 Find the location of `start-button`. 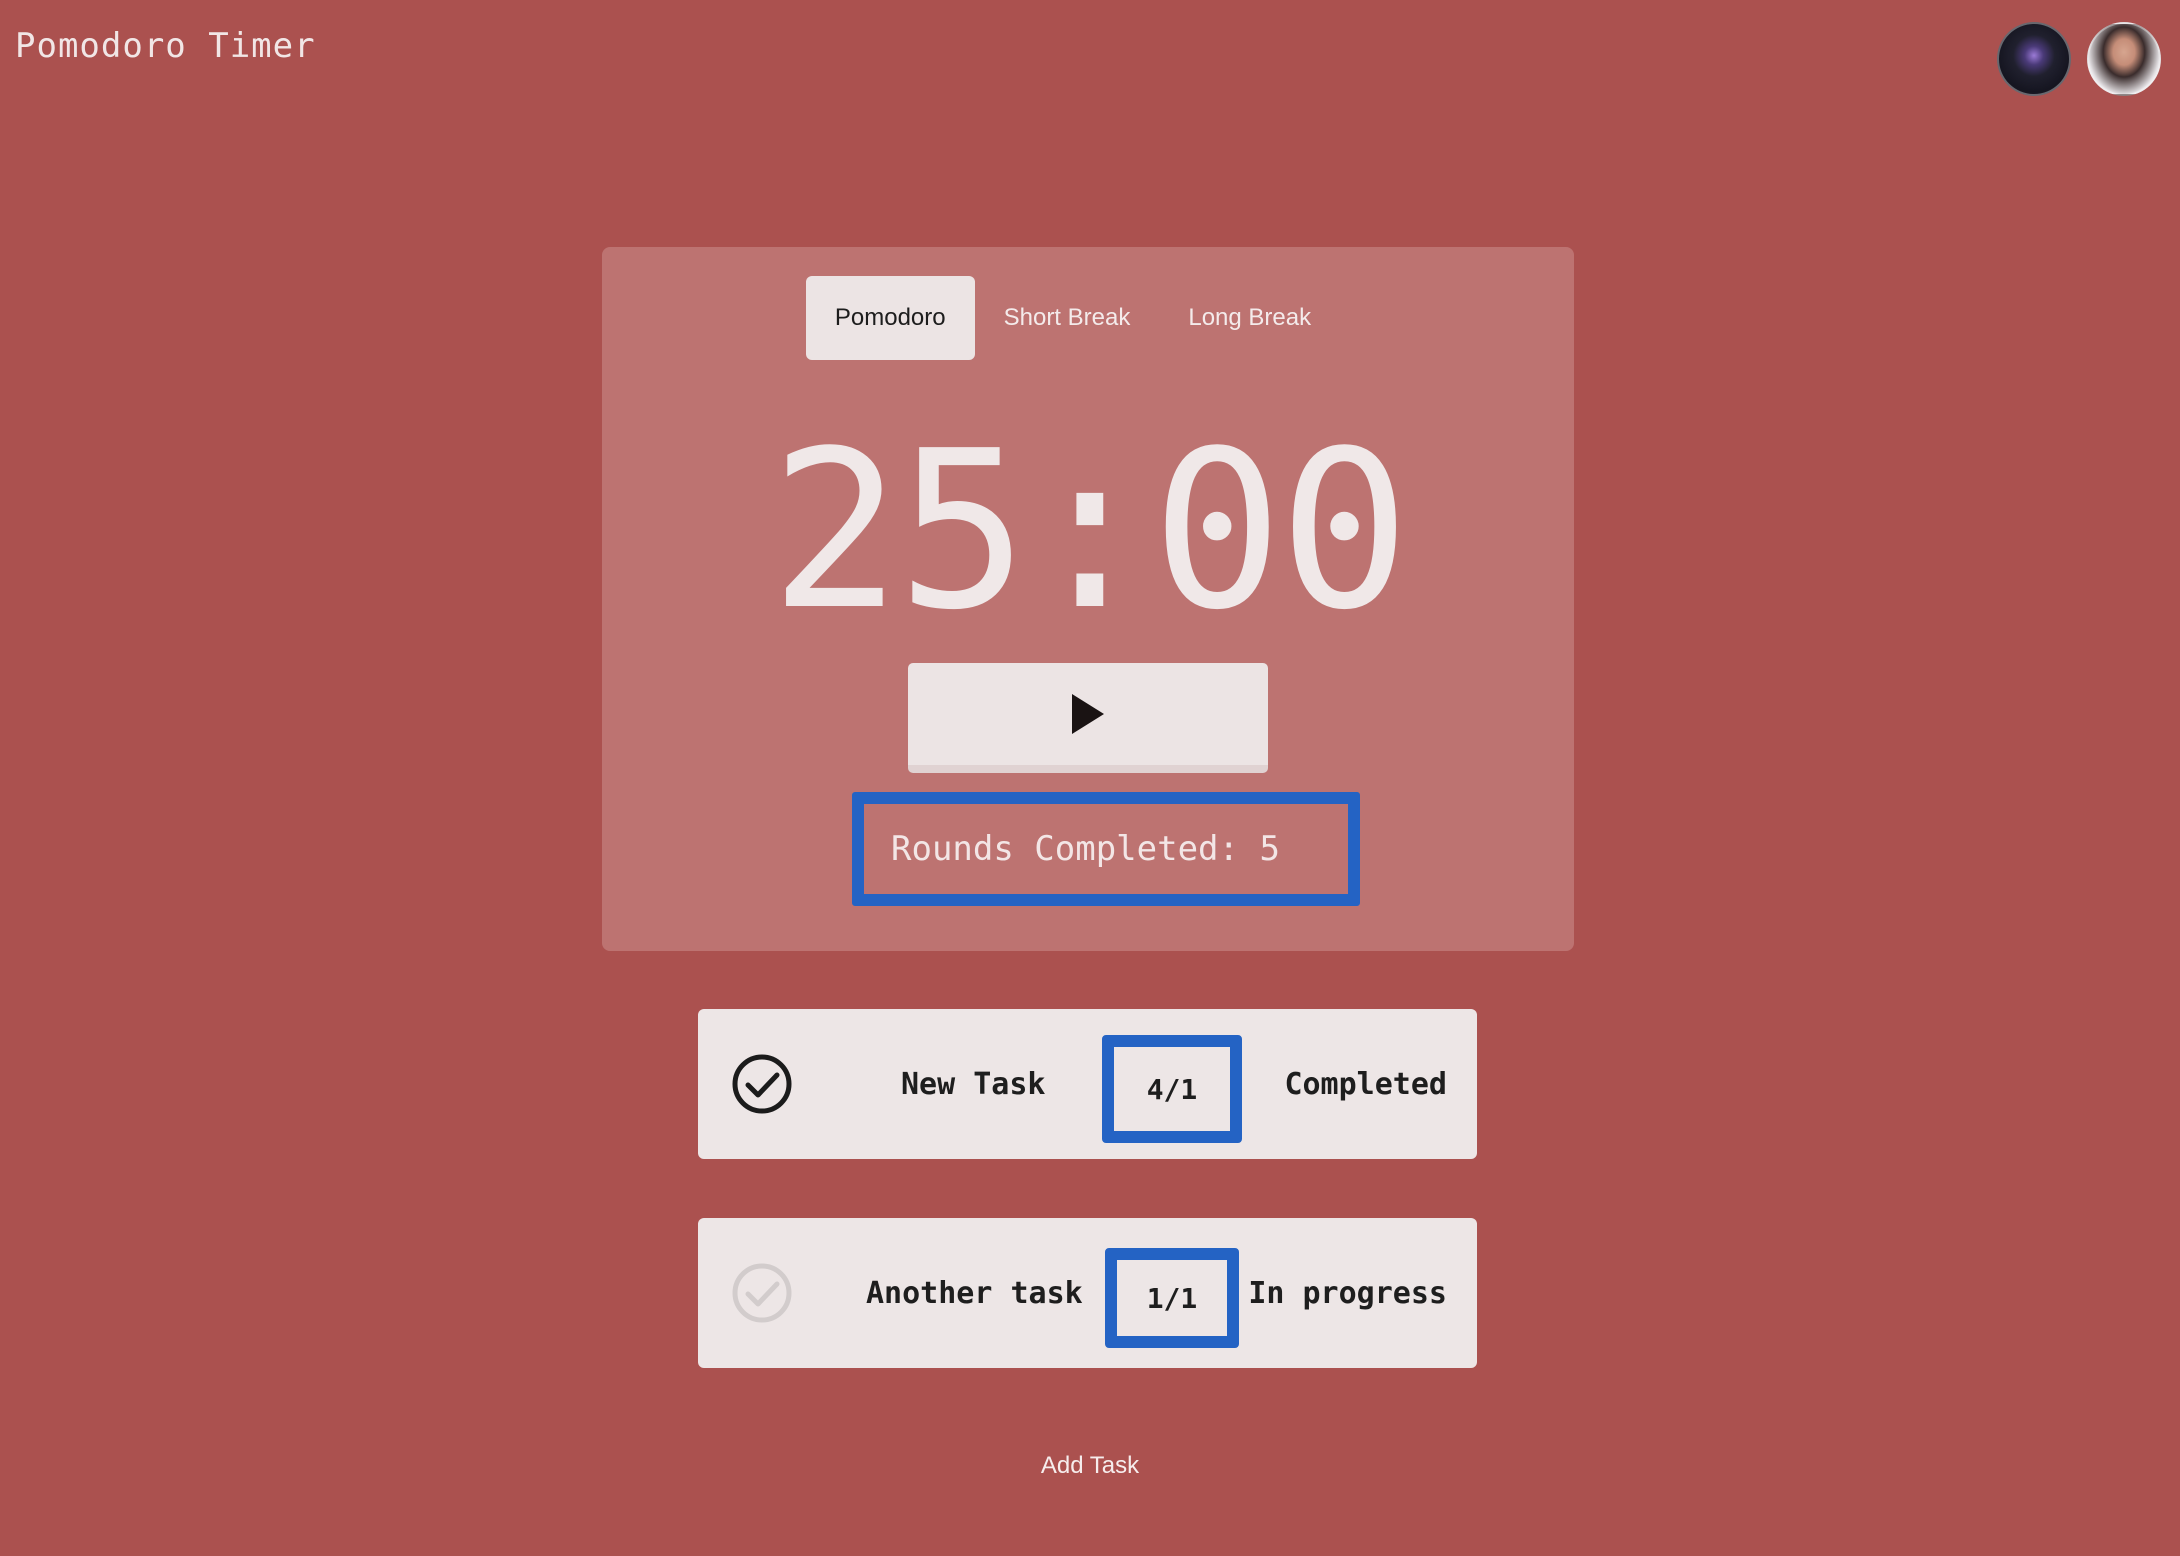

start-button is located at coordinates (1088, 718).